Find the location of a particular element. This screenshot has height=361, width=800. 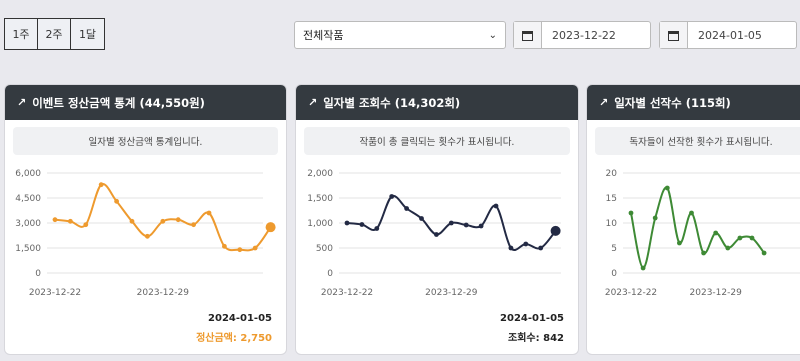

card-header: ↗ 일자별 선작수 (115회) is located at coordinates (693, 102).